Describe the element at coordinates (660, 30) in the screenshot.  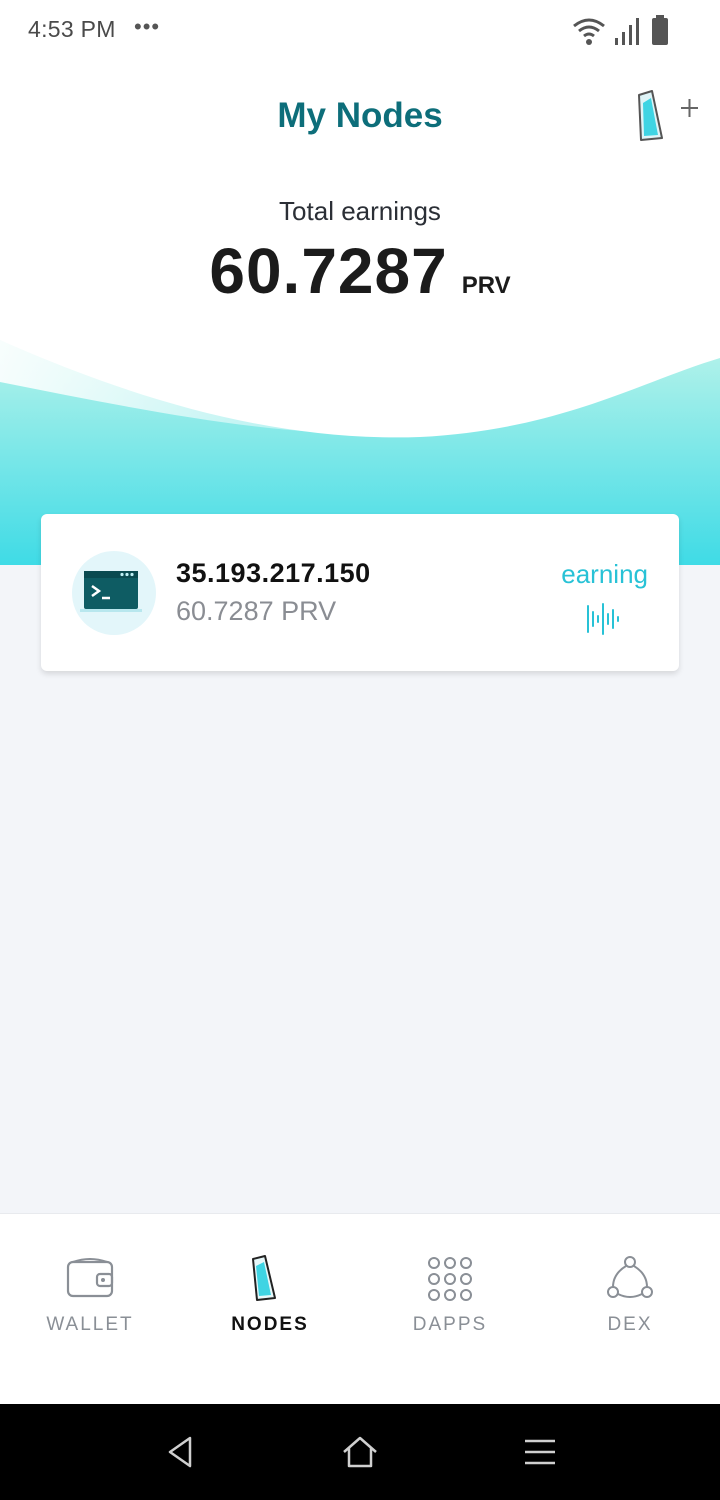
I see `battery-icon` at that location.